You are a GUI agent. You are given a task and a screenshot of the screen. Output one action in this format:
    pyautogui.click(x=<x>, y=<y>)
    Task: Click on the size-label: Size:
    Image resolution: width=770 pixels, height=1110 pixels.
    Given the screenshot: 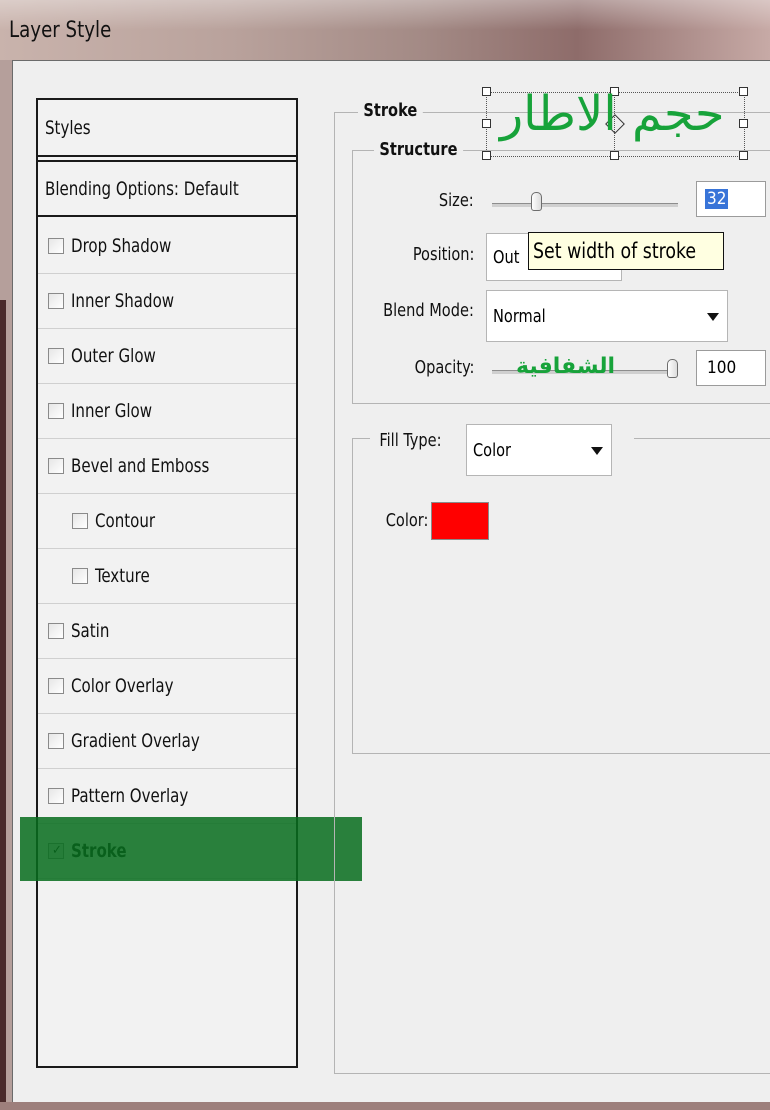 What is the action you would take?
    pyautogui.click(x=456, y=200)
    